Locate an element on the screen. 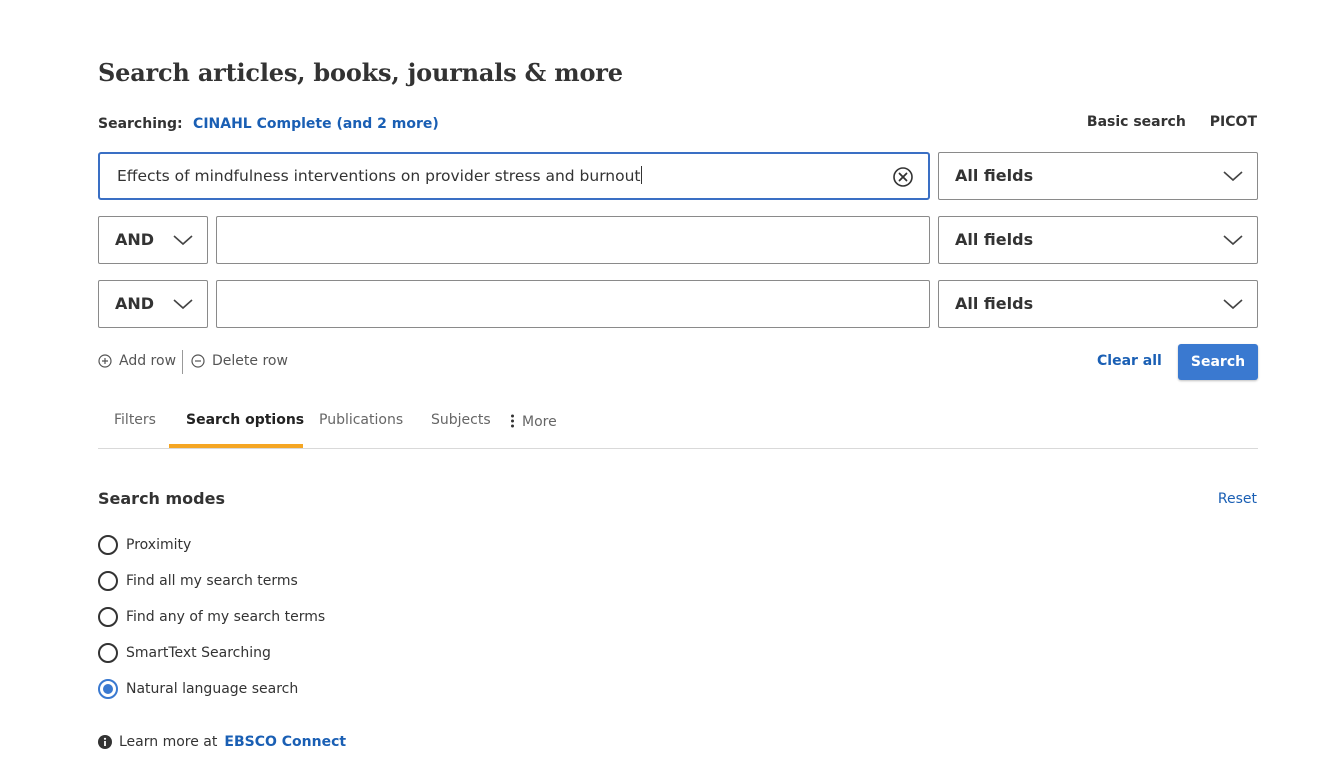 This screenshot has height=772, width=1336. search-mode-links: Basic search PICOT is located at coordinates (1172, 122).